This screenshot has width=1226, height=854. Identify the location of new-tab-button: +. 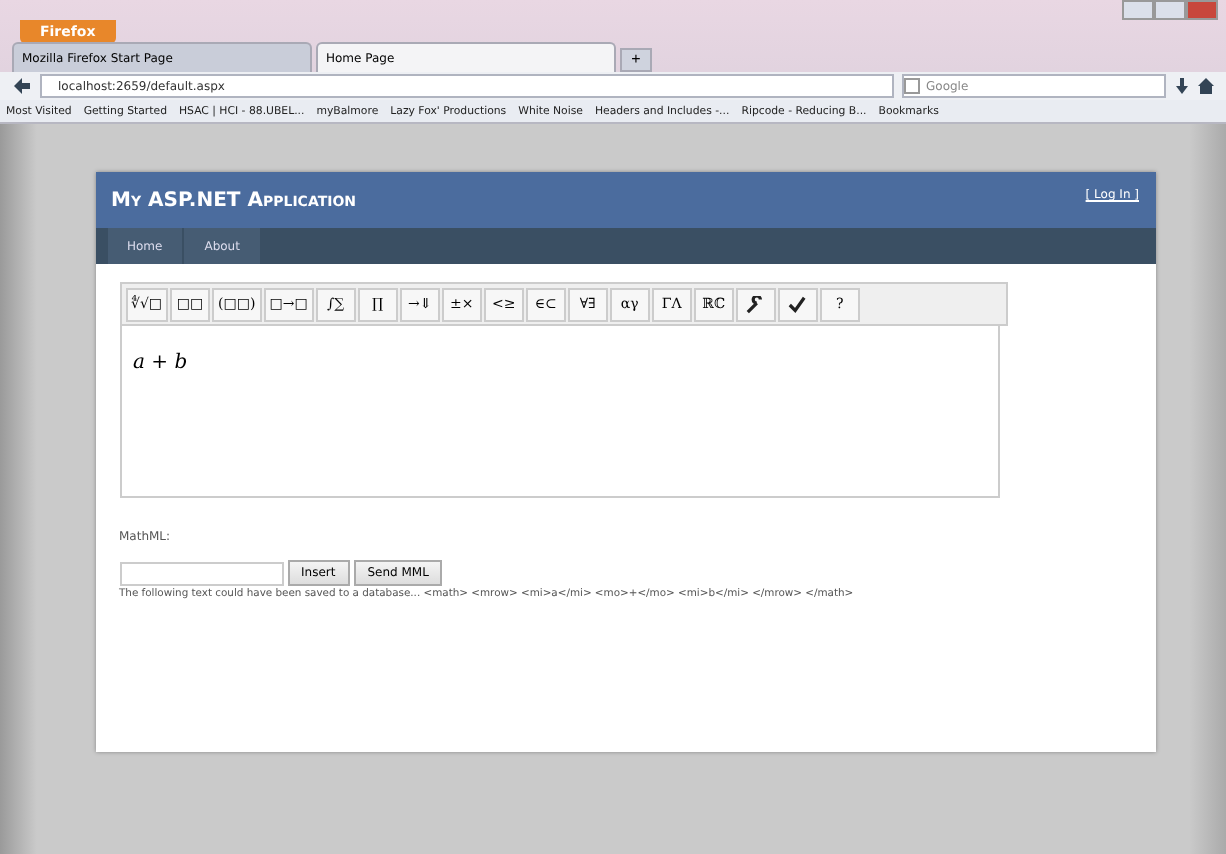
(636, 60).